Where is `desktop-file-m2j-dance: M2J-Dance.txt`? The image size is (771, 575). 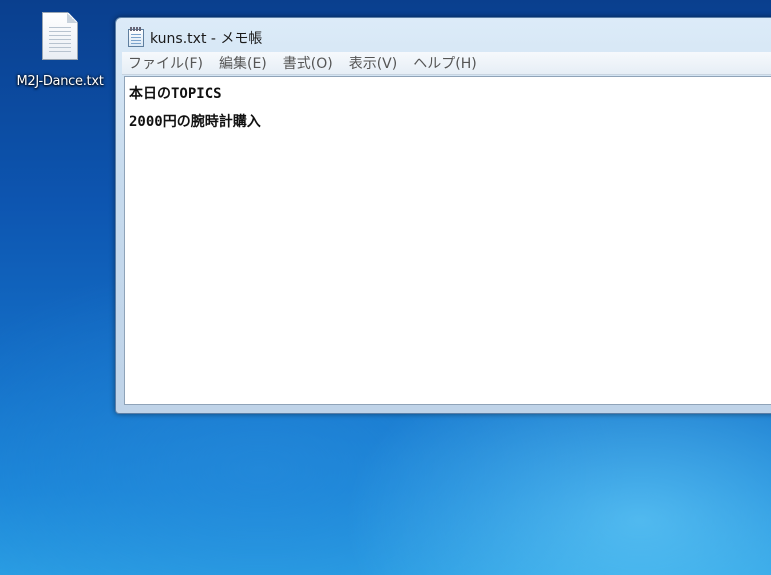
desktop-file-m2j-dance: M2J-Dance.txt is located at coordinates (60, 50).